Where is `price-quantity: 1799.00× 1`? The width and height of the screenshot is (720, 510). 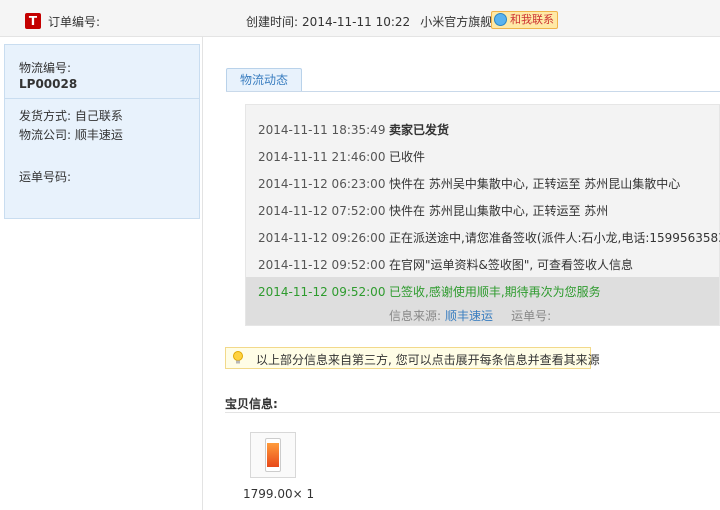 price-quantity: 1799.00× 1 is located at coordinates (279, 494).